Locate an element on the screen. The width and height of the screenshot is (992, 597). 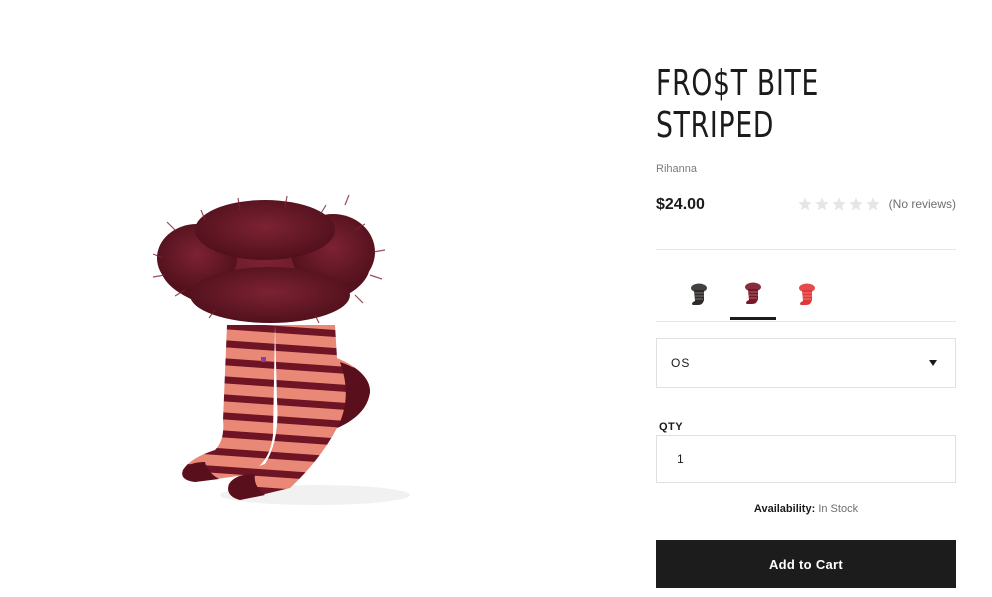
size-select: OS is located at coordinates (806, 363).